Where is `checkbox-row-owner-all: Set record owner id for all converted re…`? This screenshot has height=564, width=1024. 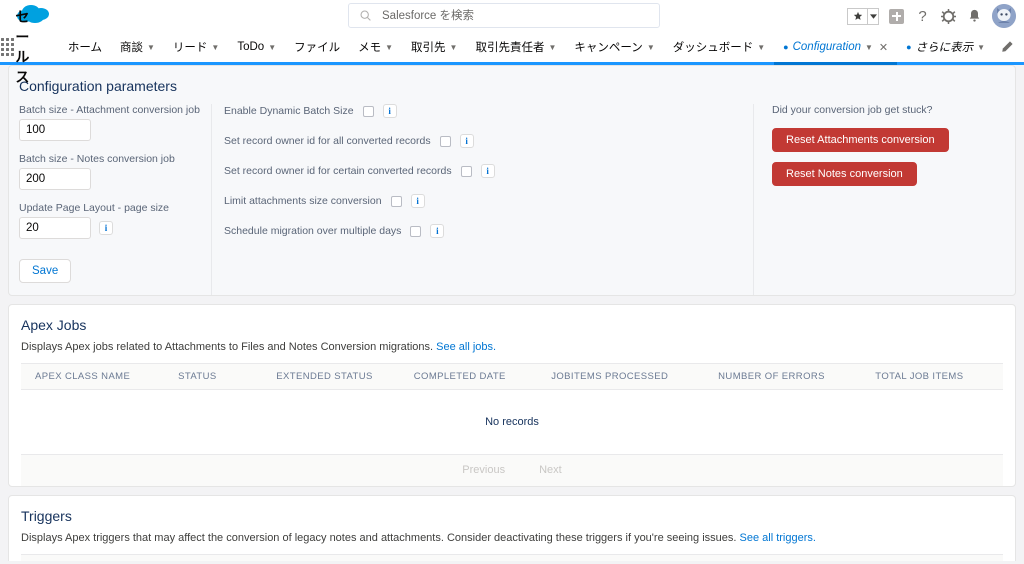 checkbox-row-owner-all: Set record owner id for all converted re… is located at coordinates (488, 141).